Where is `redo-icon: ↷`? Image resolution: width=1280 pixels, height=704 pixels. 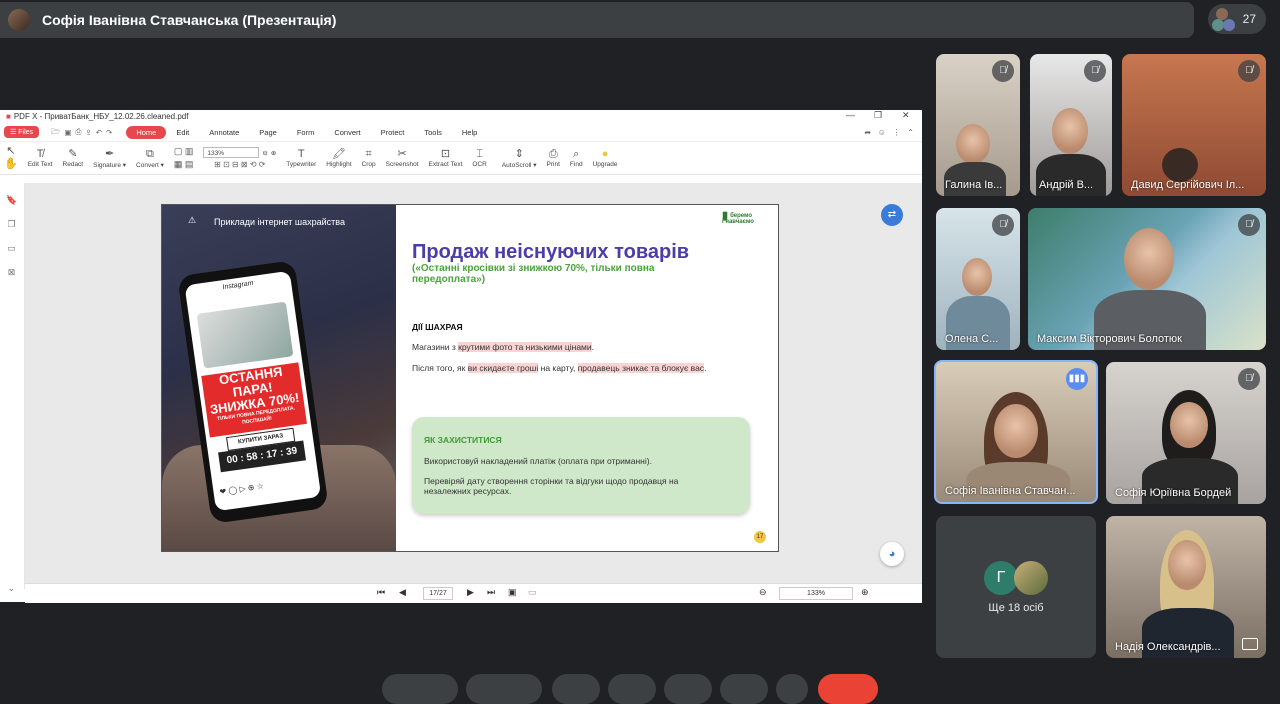 redo-icon: ↷ is located at coordinates (109, 132).